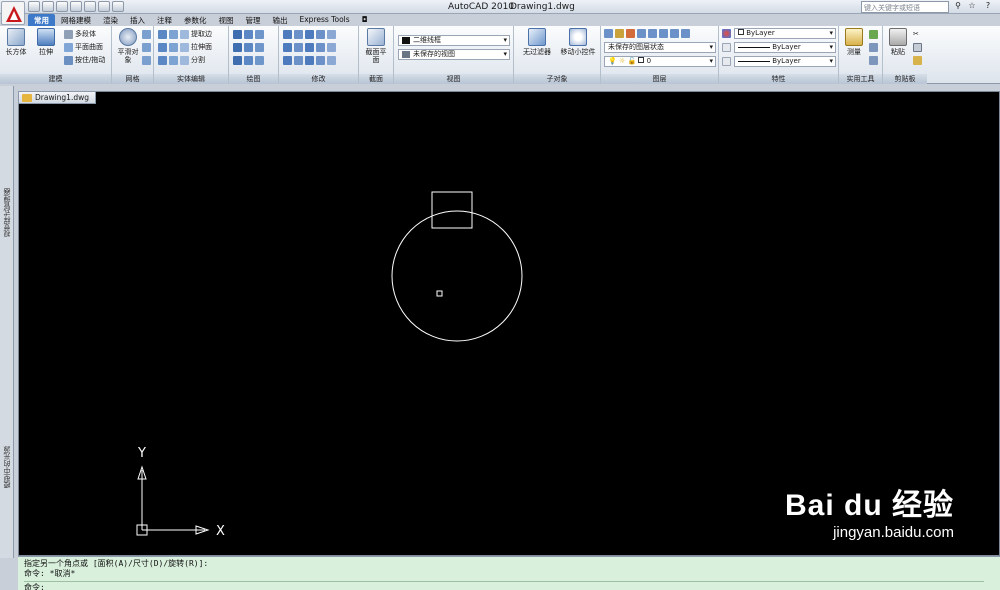 This screenshot has height=590, width=1000. Describe the element at coordinates (318, 79) in the screenshot. I see `panel-modify-title: 修改` at that location.